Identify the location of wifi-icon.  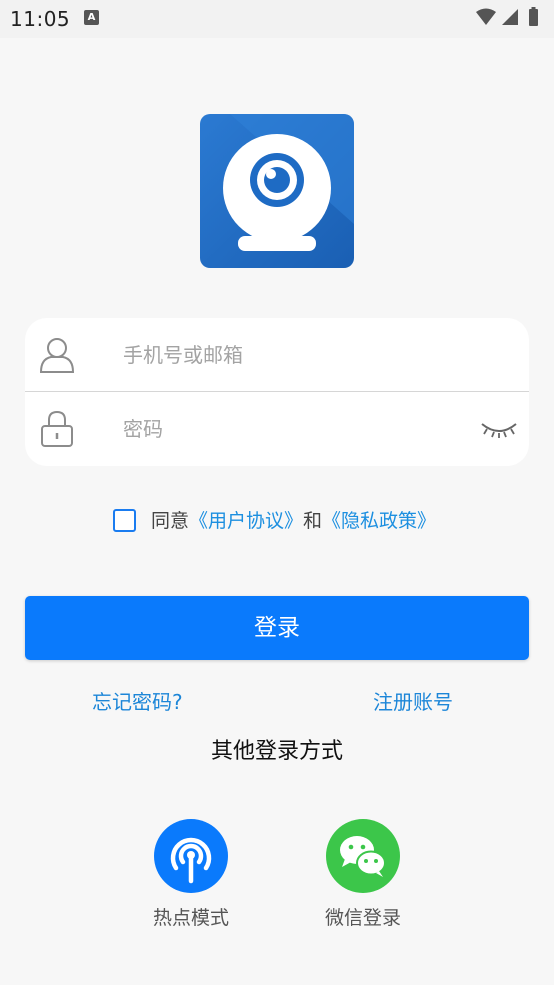
(486, 16).